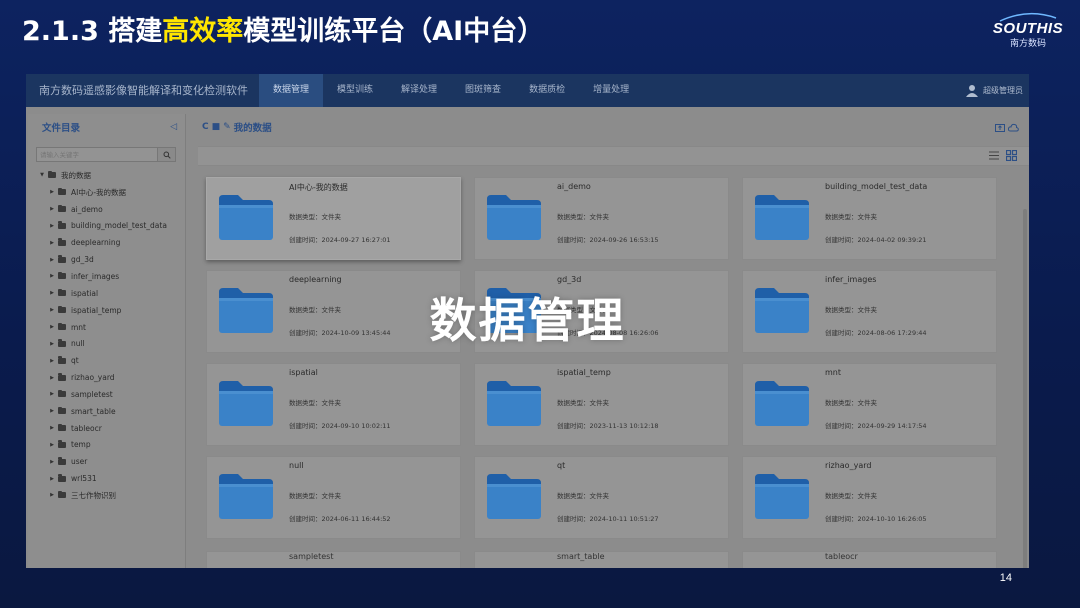  What do you see at coordinates (994, 90) in the screenshot?
I see `user-menu: 超级管理员` at bounding box center [994, 90].